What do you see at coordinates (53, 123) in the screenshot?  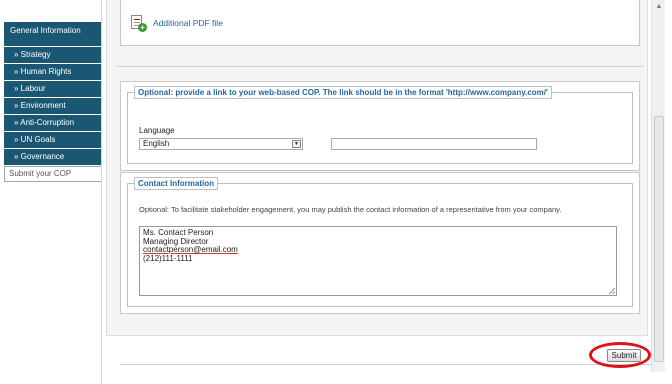 I see `sidebar-item-anti-corruption: » Anti-Corruption` at bounding box center [53, 123].